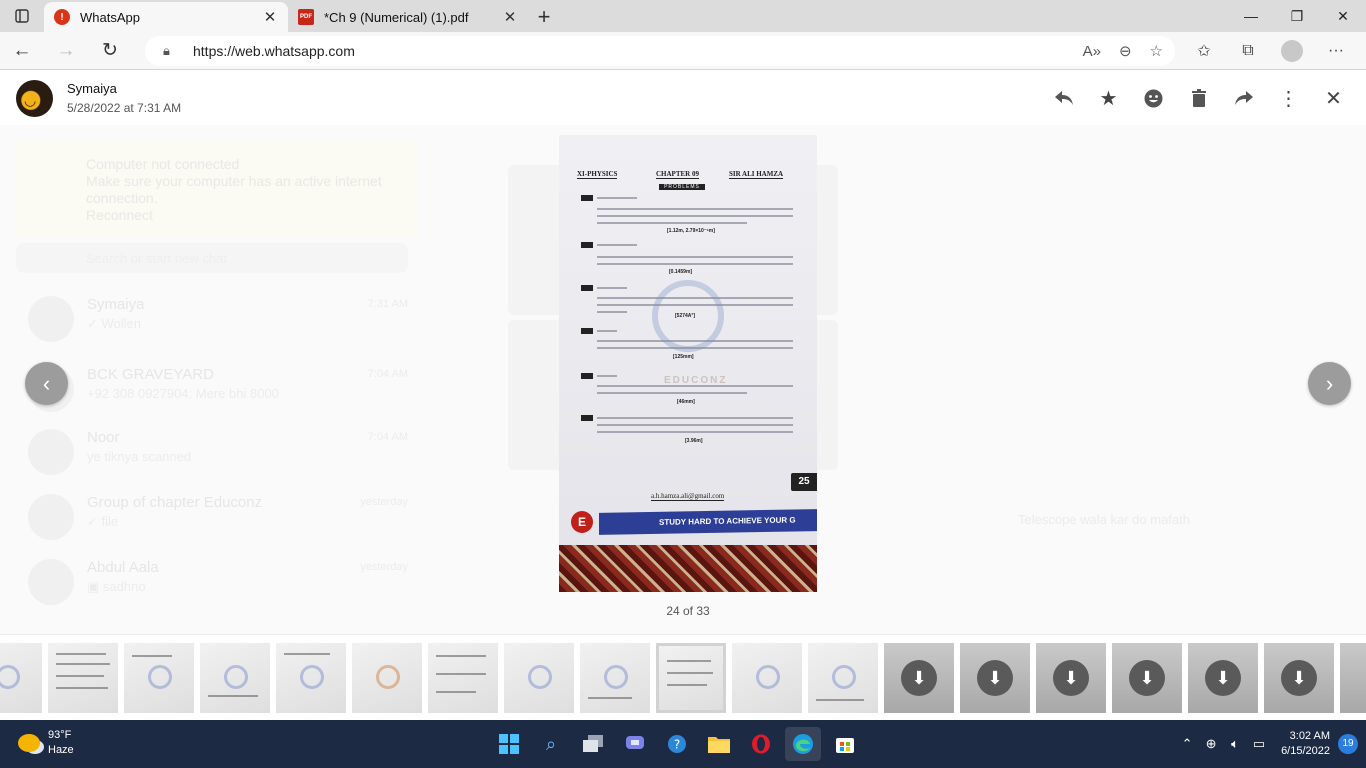  I want to click on study-banner: STUDY HARD TO ACHIEVE YOUR G, so click(708, 522).